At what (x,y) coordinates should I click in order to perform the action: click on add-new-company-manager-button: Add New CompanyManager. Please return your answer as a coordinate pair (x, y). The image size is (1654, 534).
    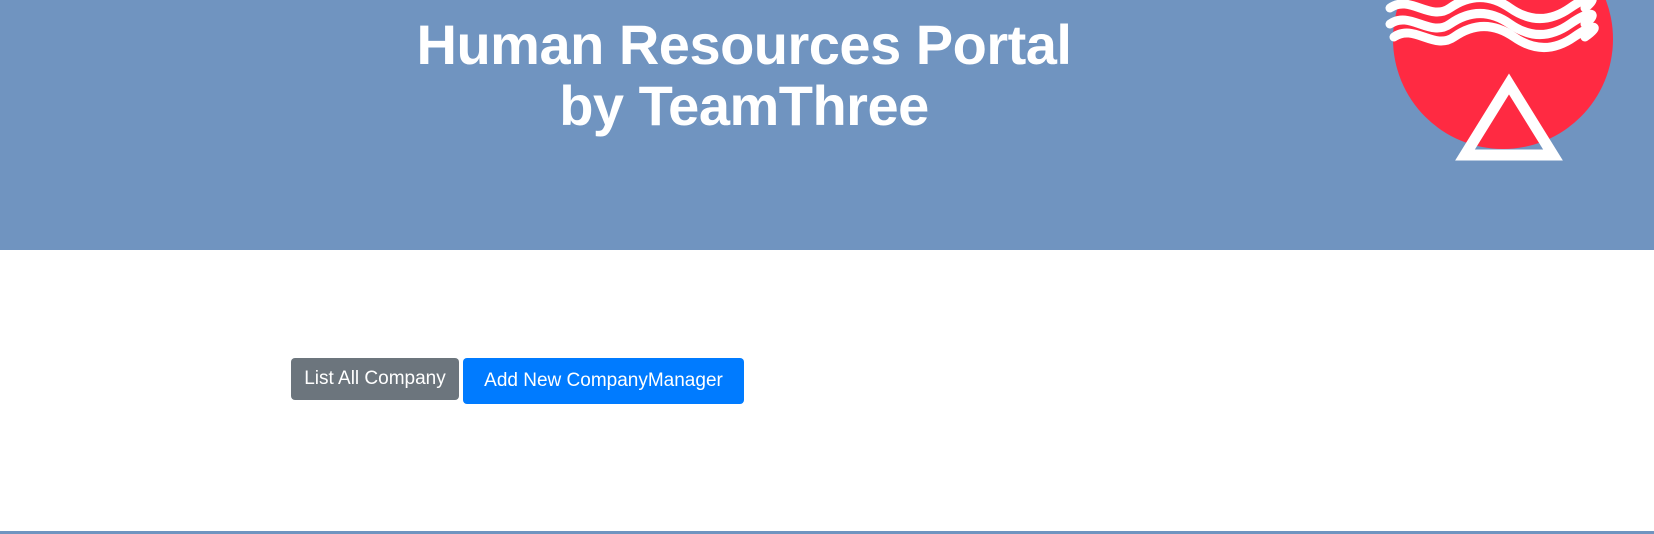
    Looking at the image, I should click on (603, 381).